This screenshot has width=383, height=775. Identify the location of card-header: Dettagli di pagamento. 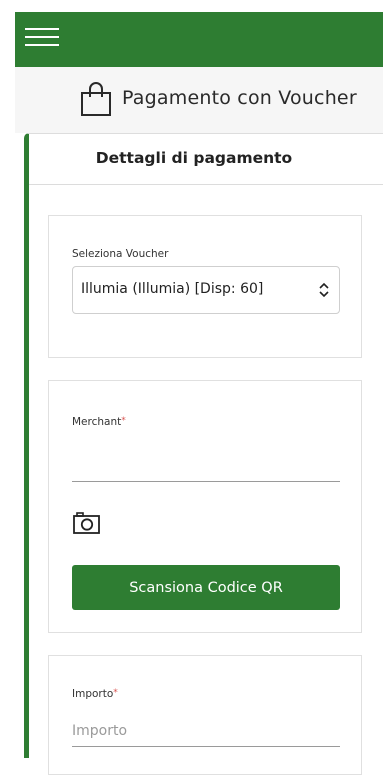
(206, 159).